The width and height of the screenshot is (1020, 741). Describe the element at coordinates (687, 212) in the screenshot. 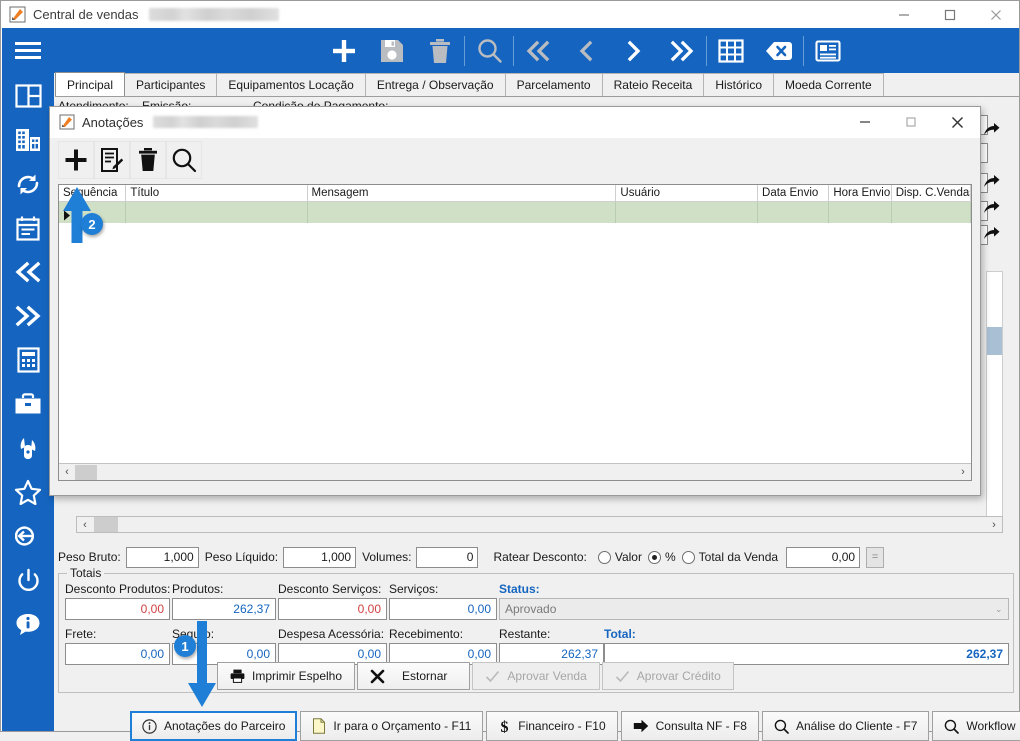

I see `cell-usuario` at that location.